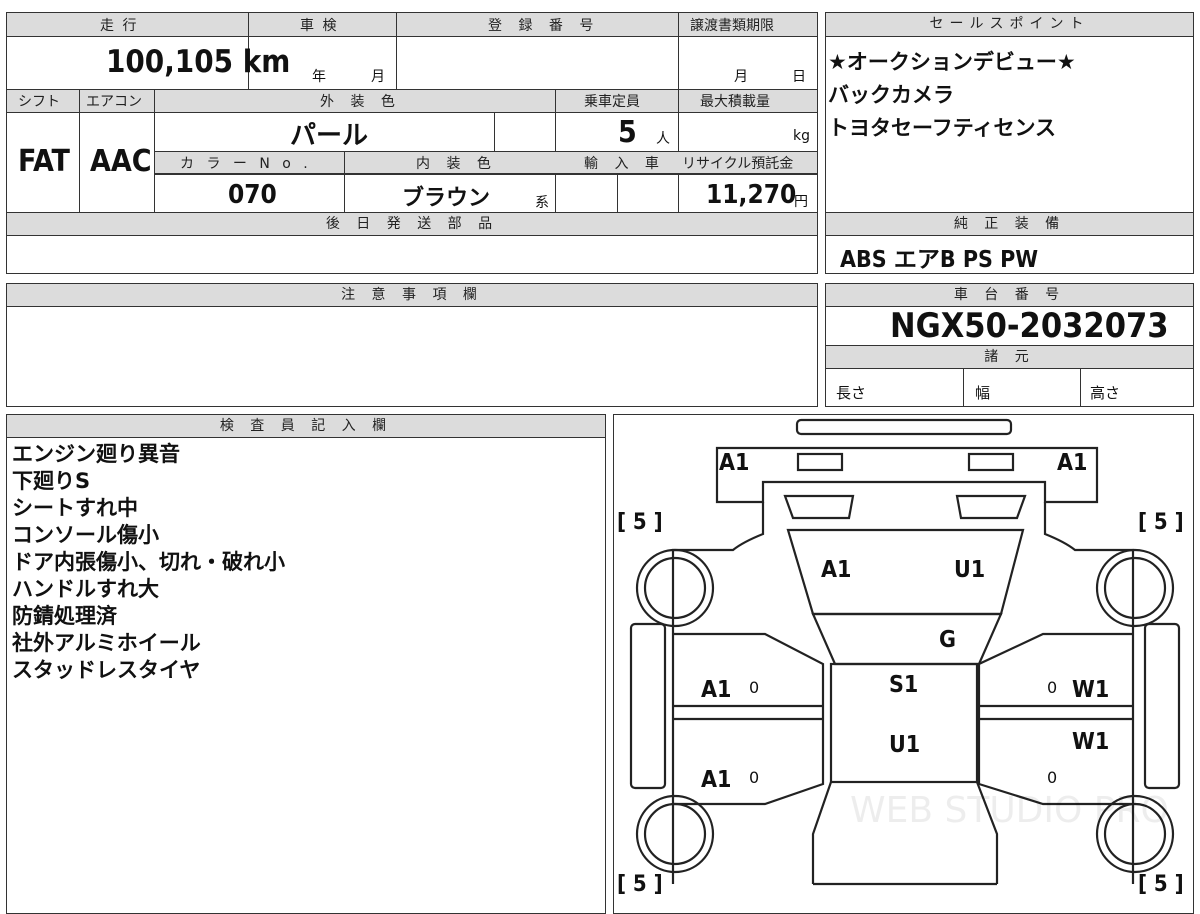 The image size is (1200, 914). What do you see at coordinates (1072, 463) in the screenshot?
I see `mark-front-right: A1` at bounding box center [1072, 463].